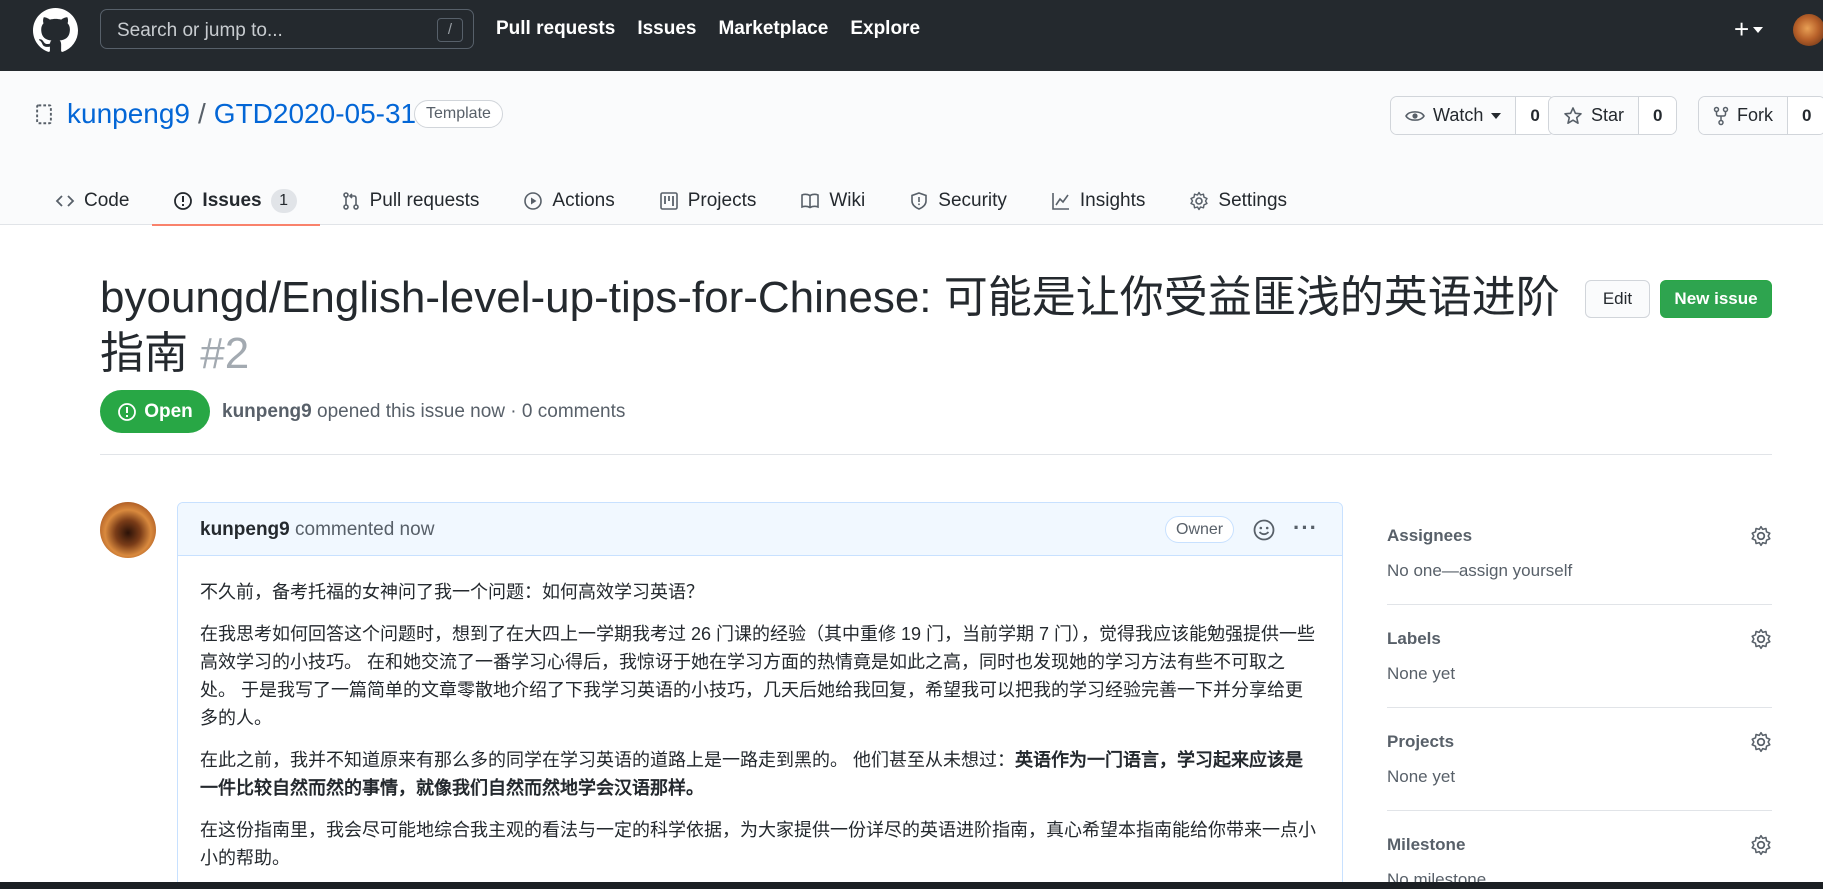 The image size is (1823, 889). I want to click on tab-pull-requests-label: Pull requests, so click(424, 200).